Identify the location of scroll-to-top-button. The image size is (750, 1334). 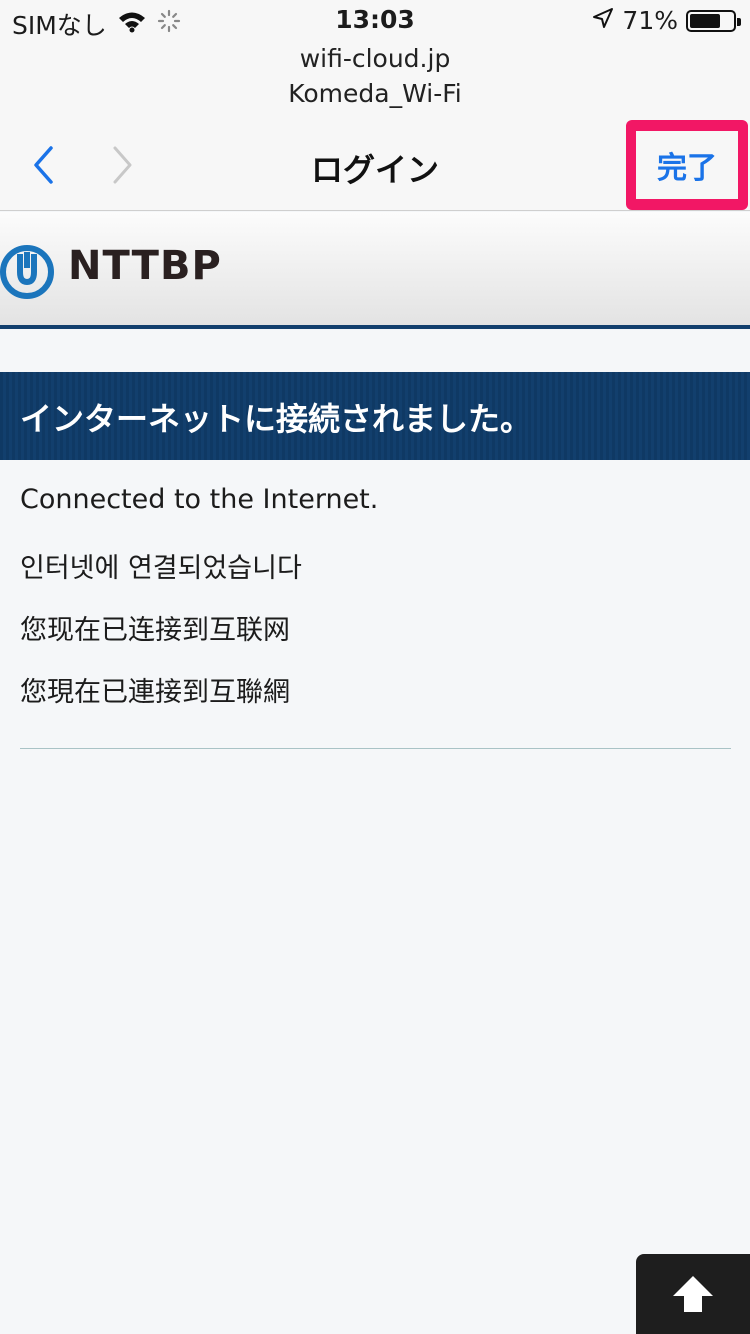
(693, 1294).